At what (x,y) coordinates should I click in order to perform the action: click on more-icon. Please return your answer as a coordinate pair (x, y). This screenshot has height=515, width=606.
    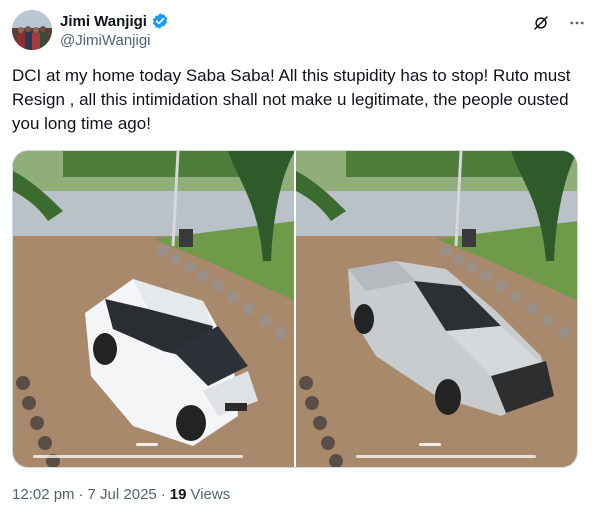
    Looking at the image, I should click on (577, 23).